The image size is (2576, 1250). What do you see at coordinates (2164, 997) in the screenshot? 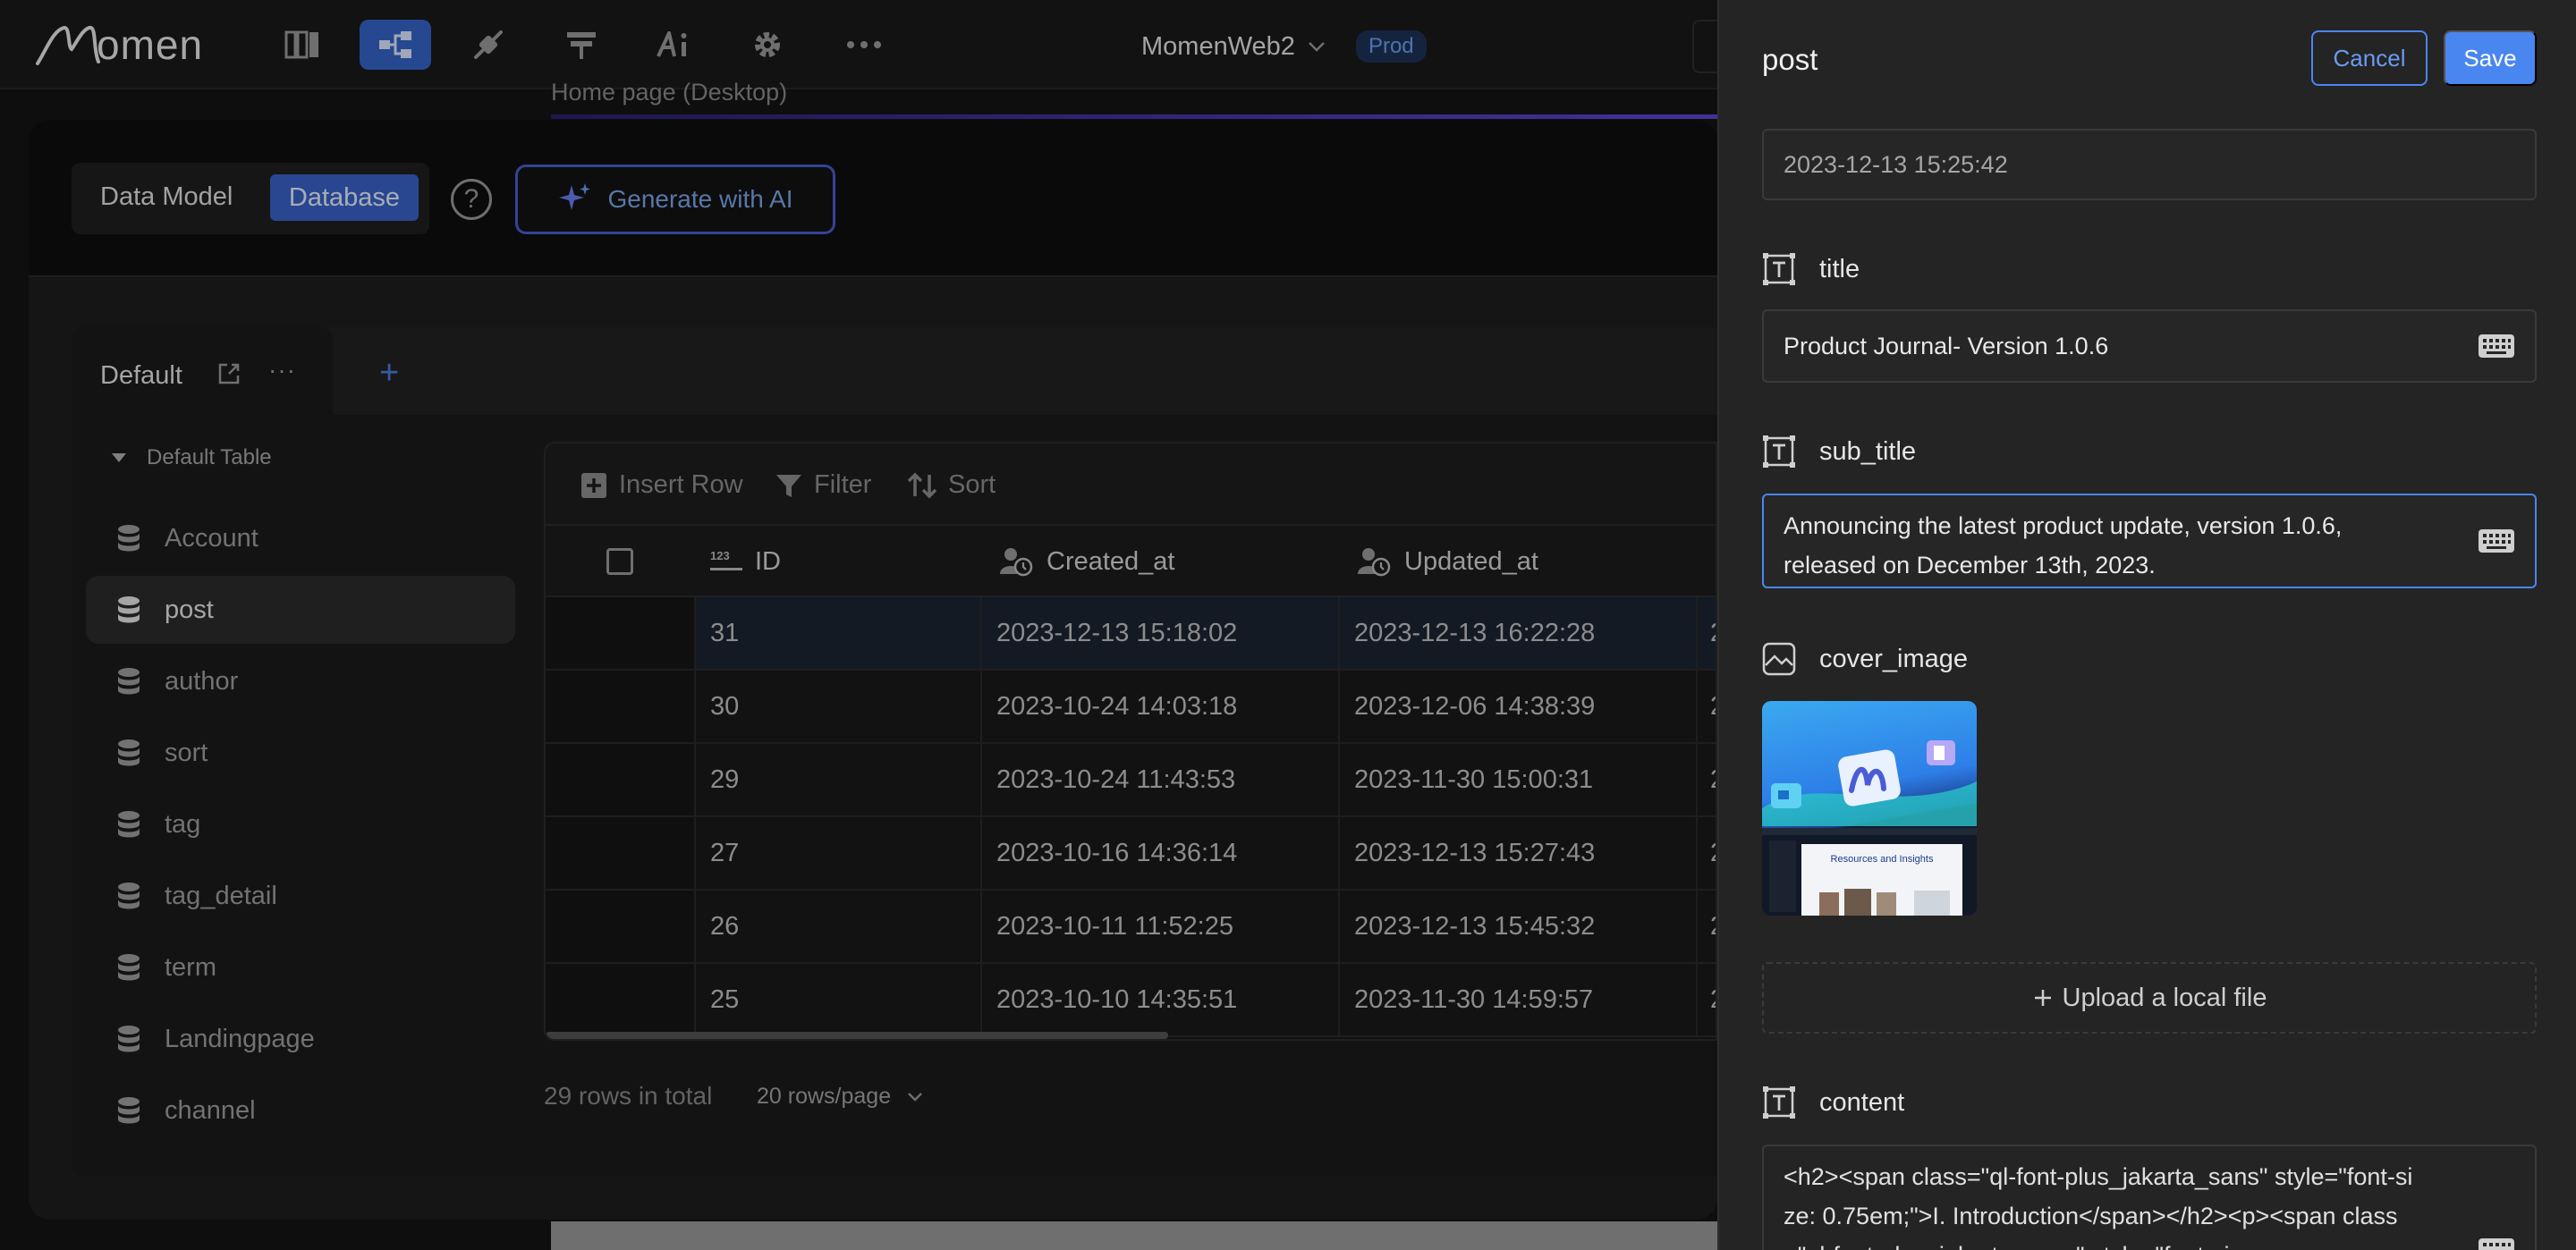
I see `upload-label: Upload a local file` at bounding box center [2164, 997].